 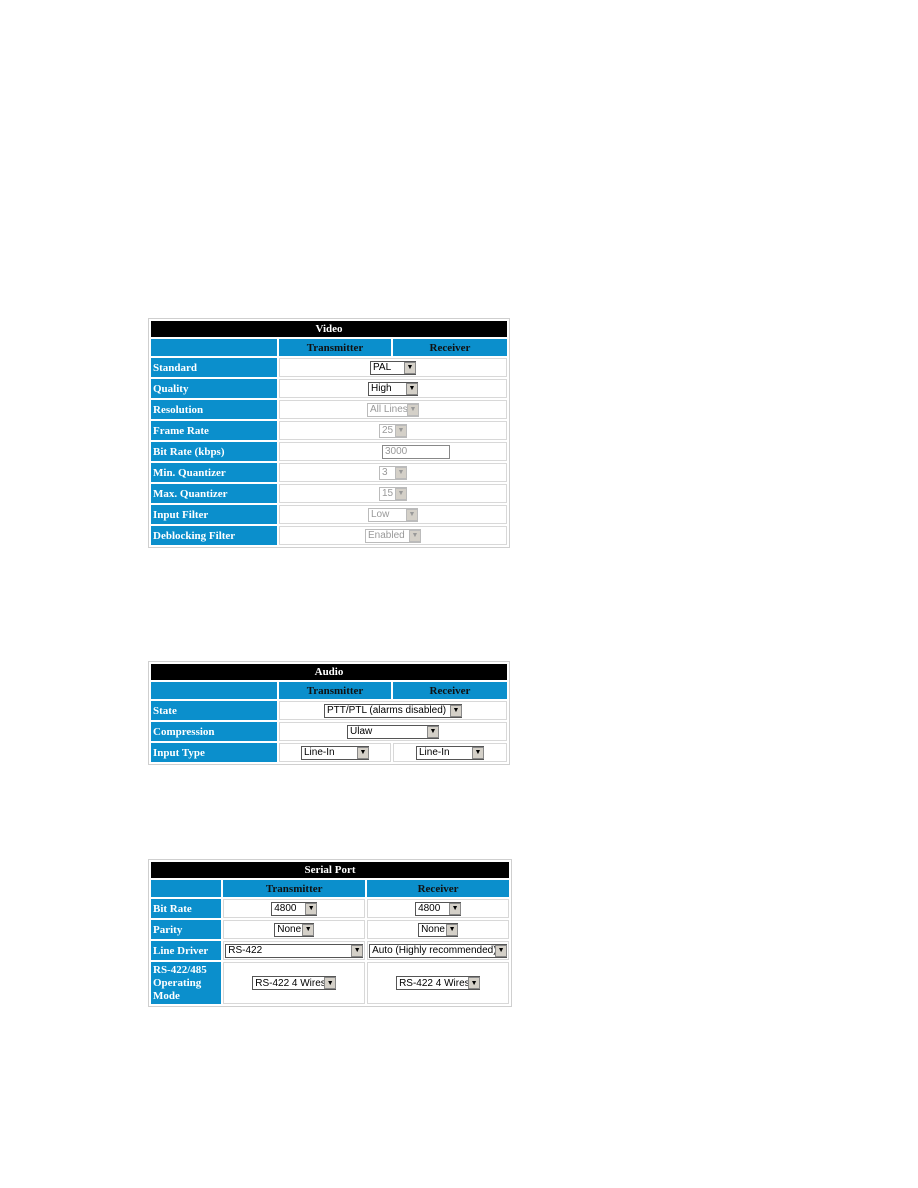 What do you see at coordinates (335, 347) in the screenshot?
I see `video-header-transmitter: Transmitter` at bounding box center [335, 347].